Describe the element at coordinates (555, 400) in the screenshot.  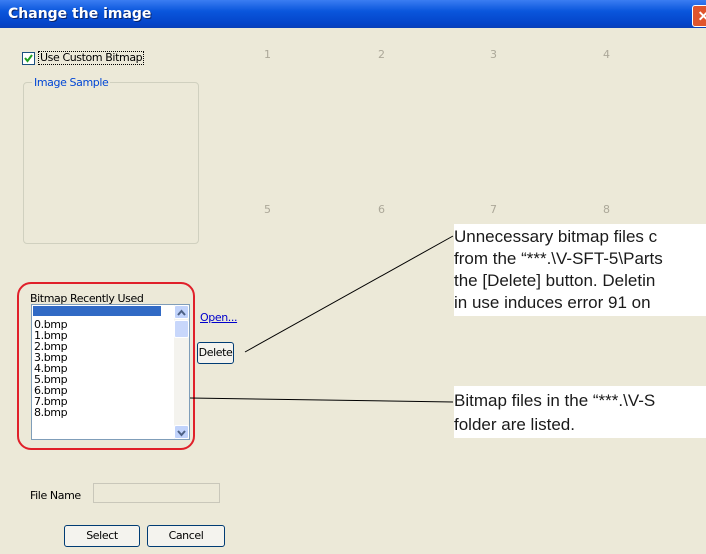
I see `callout-line: Bitmap files in the “***.\V-S` at that location.